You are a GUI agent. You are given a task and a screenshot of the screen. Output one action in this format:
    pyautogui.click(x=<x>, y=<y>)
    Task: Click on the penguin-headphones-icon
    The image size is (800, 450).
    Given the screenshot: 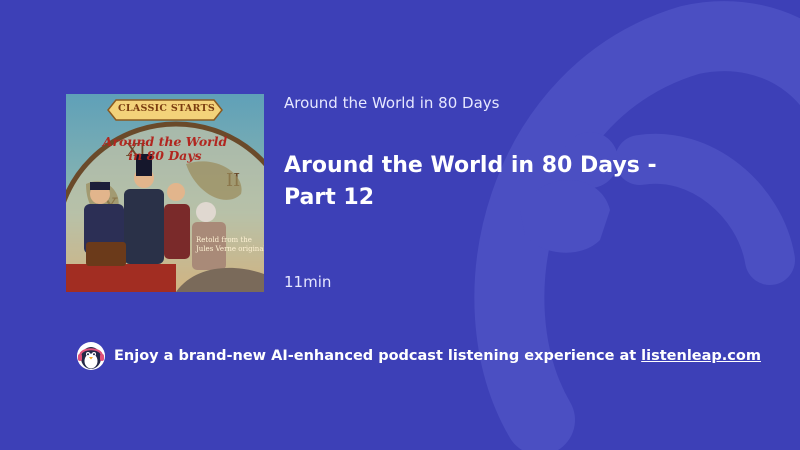 What is the action you would take?
    pyautogui.click(x=91, y=356)
    